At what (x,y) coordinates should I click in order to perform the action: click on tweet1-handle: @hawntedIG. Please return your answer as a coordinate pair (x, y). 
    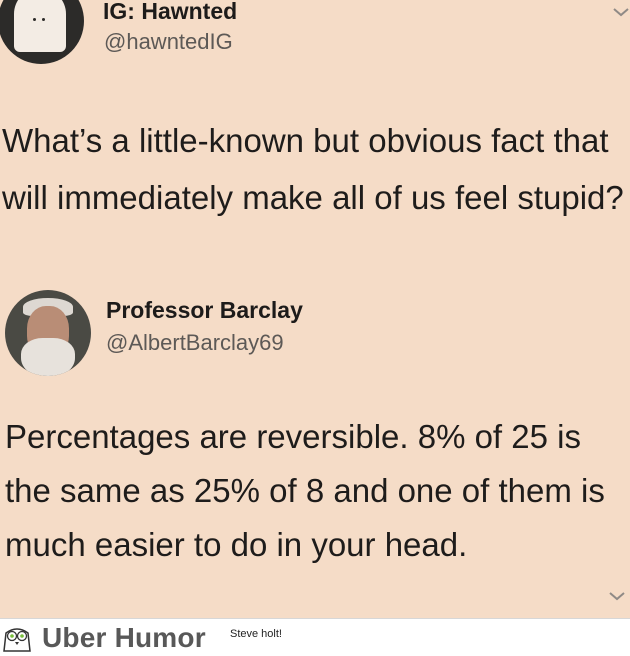
    Looking at the image, I should click on (168, 42).